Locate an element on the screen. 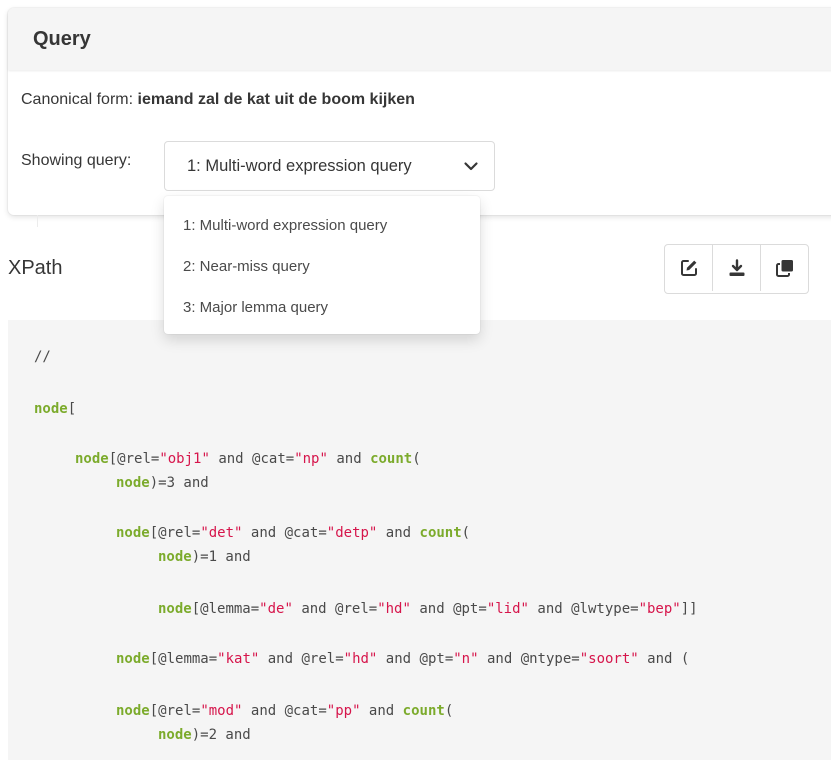  code-line: node[ is located at coordinates (55, 409).